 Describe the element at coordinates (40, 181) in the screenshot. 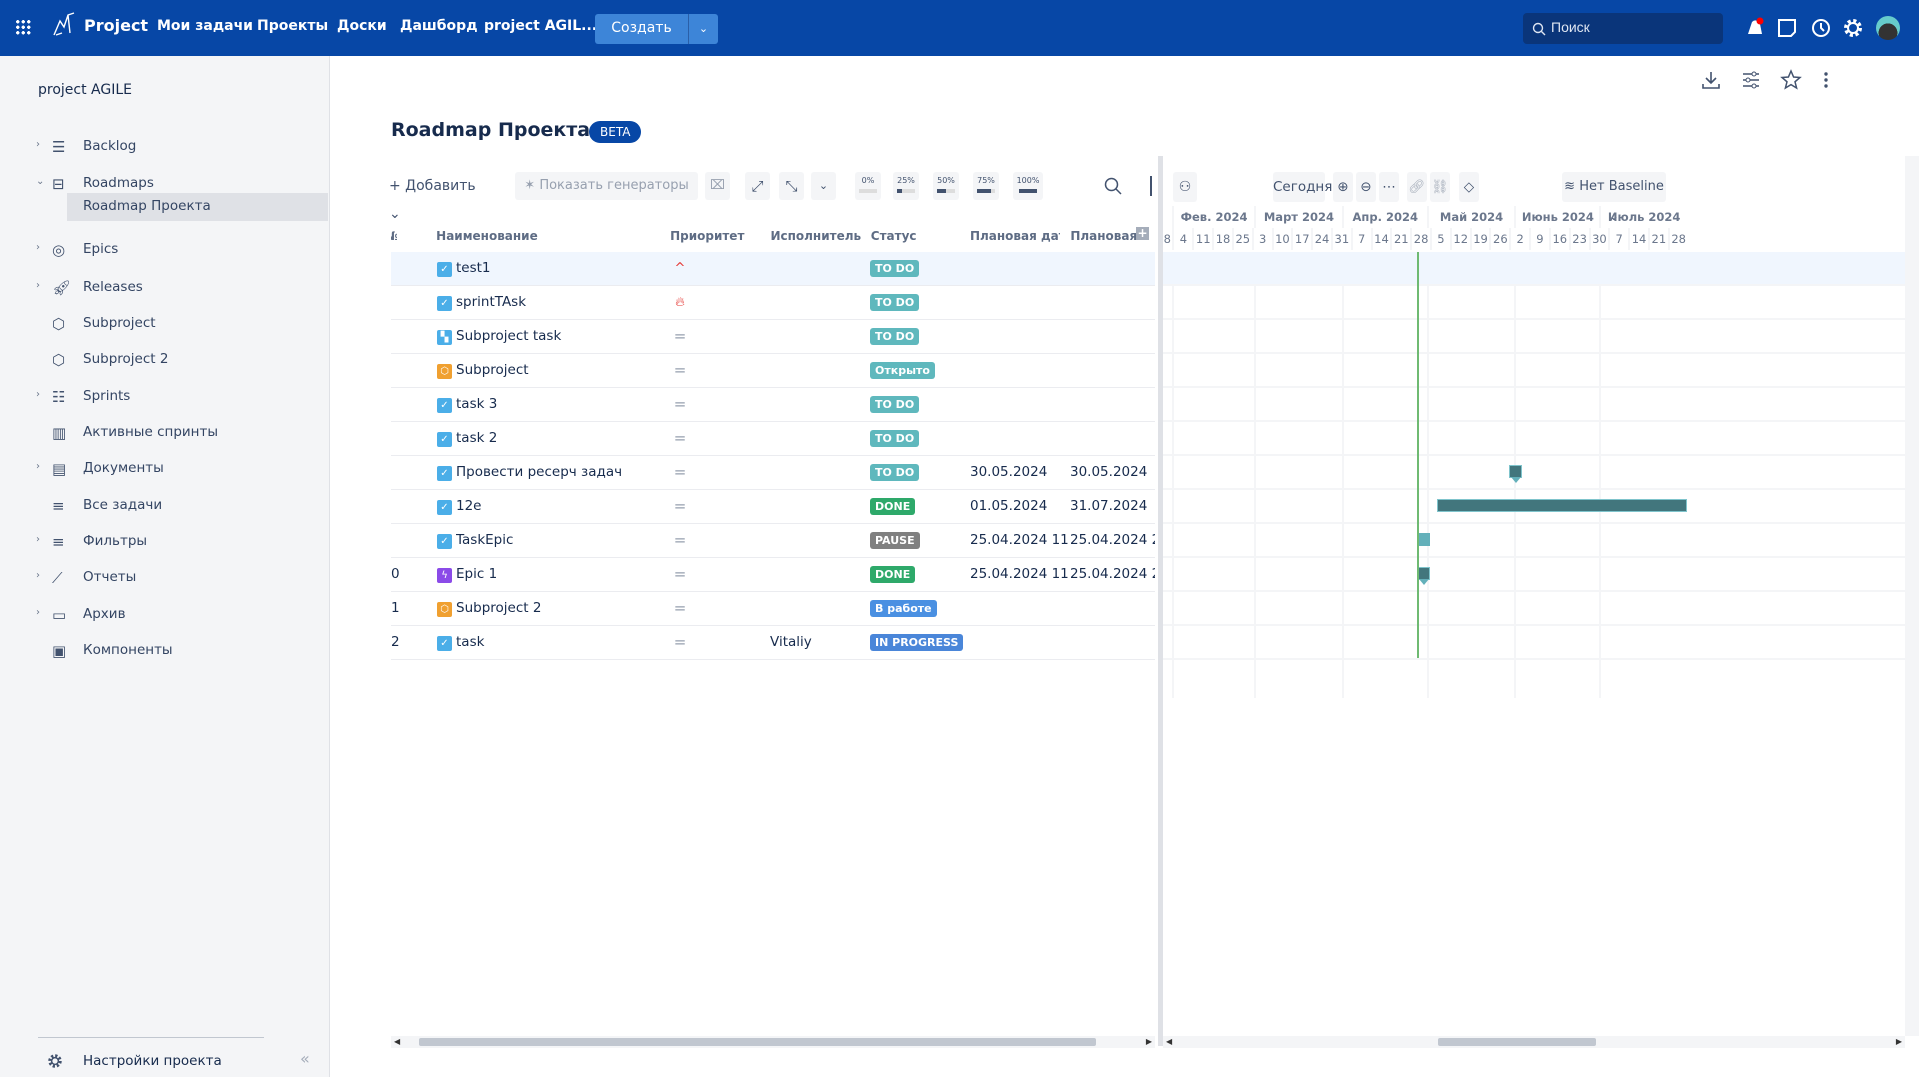

I see `chevron-icon: ⌄` at that location.